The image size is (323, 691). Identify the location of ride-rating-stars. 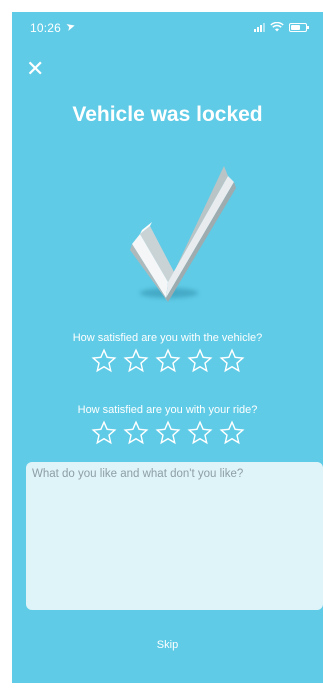
(167, 433).